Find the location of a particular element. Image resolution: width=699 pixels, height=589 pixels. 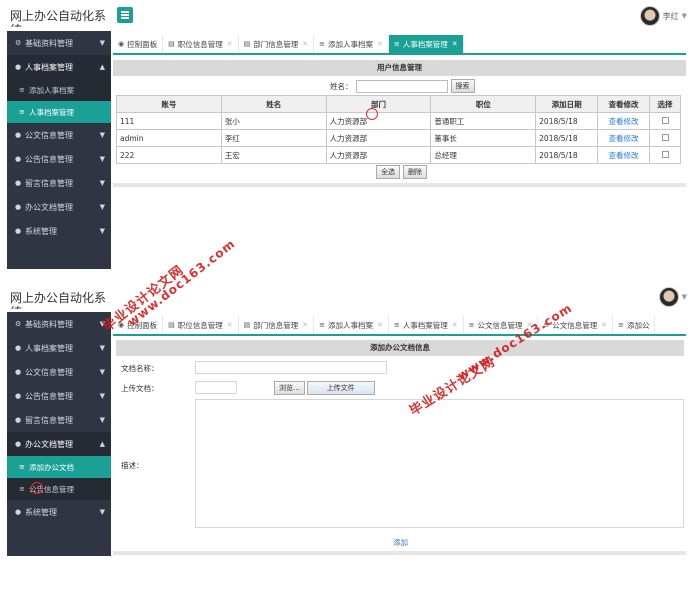

column-header: 部门 is located at coordinates (378, 104).